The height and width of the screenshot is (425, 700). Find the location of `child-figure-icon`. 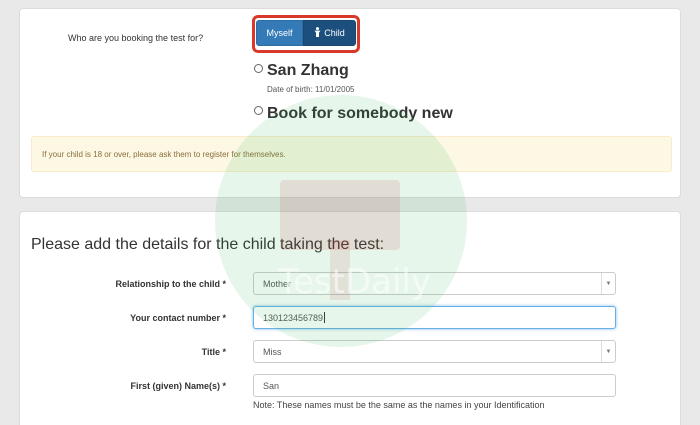

child-figure-icon is located at coordinates (317, 33).